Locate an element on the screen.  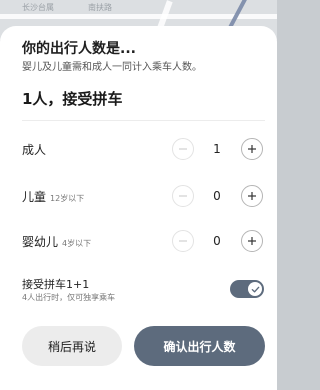
map-label: 长沙台属 is located at coordinates (38, 7).